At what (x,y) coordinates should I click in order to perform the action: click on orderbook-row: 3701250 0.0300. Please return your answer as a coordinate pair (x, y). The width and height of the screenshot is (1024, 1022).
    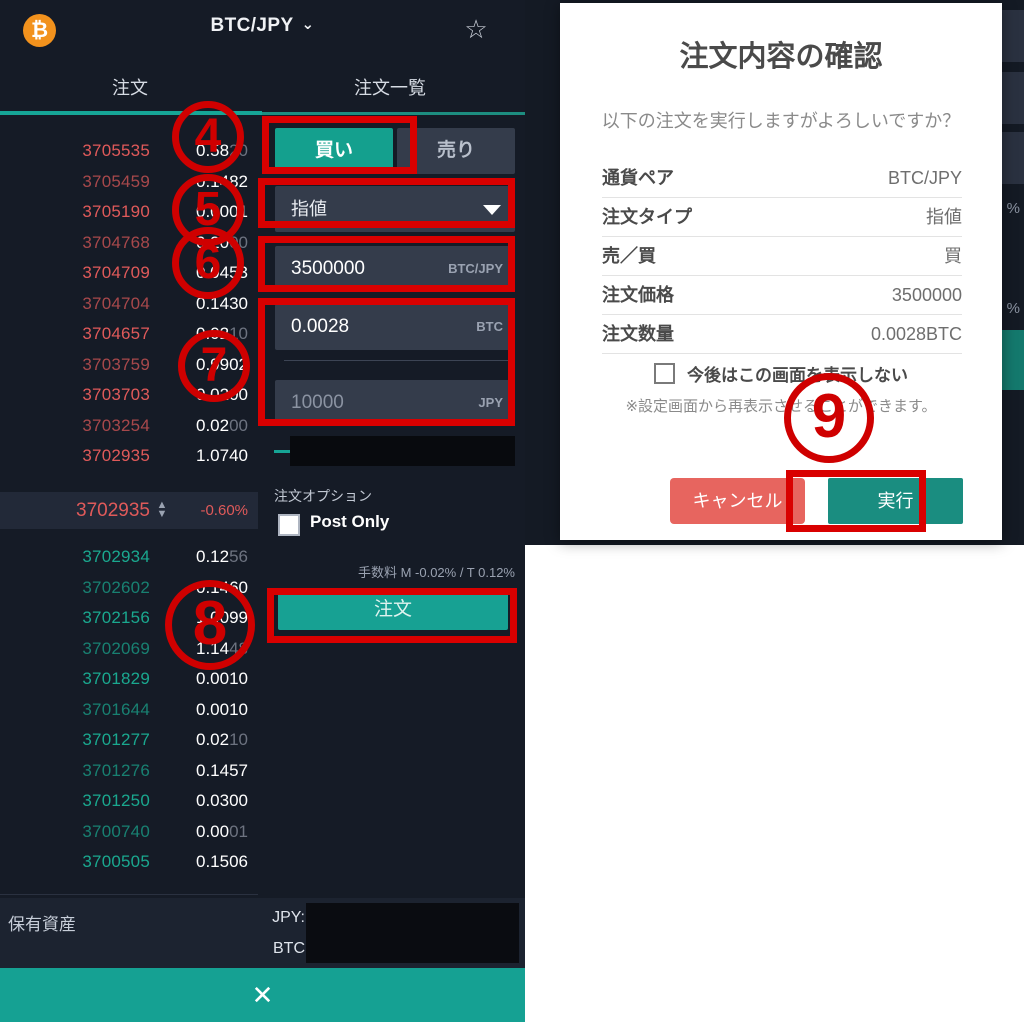
    Looking at the image, I should click on (129, 801).